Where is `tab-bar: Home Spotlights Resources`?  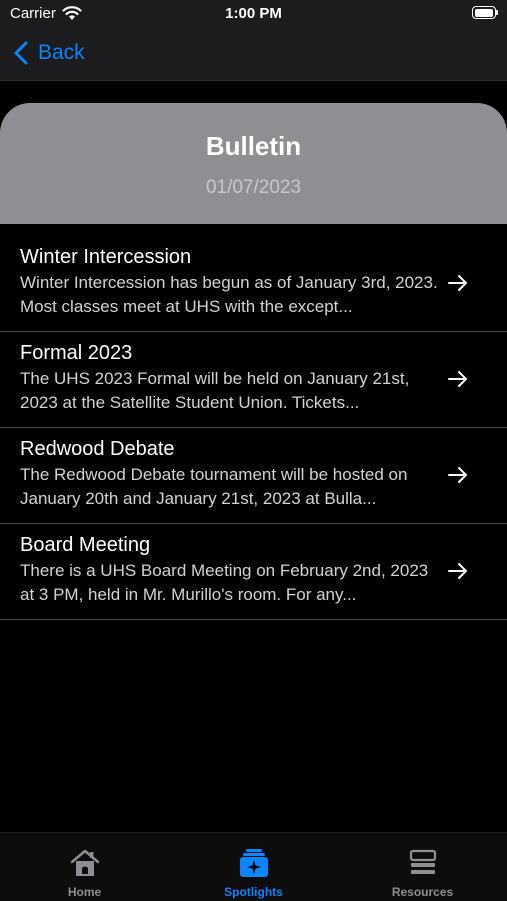 tab-bar: Home Spotlights Resources is located at coordinates (253, 866).